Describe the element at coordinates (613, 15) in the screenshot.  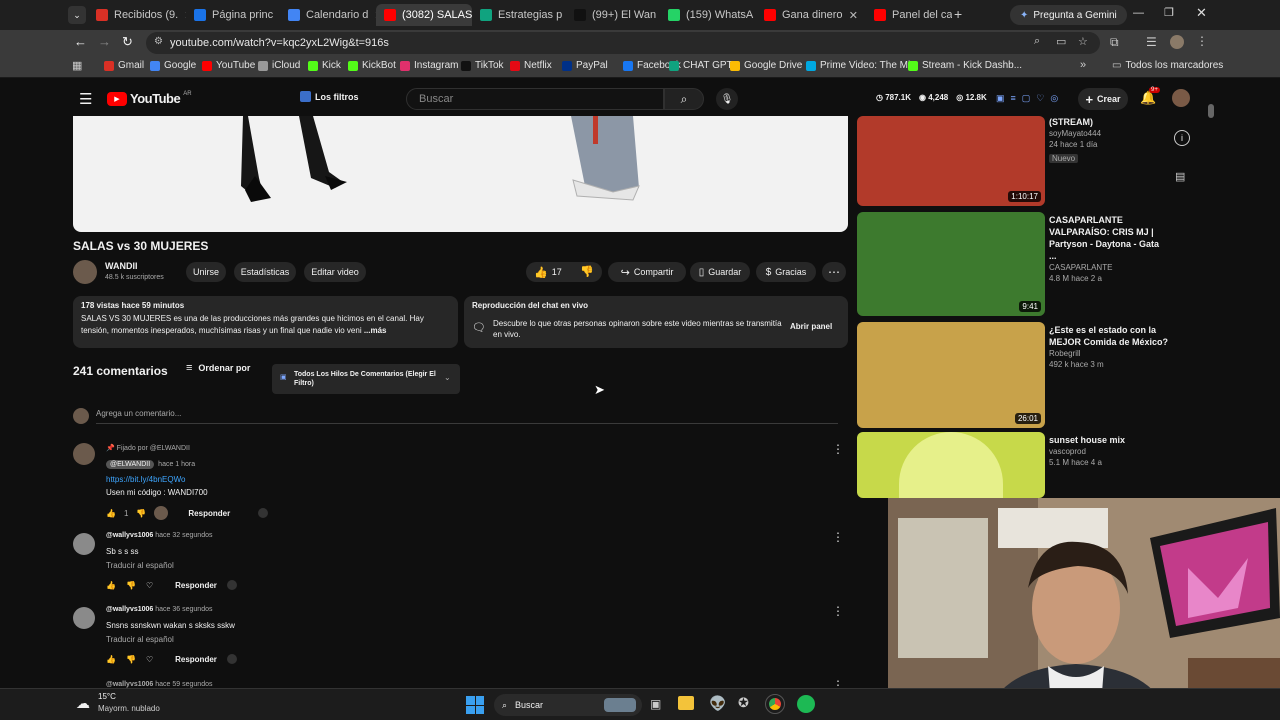
I see `browser-tab: (99+) El Wan✕` at that location.